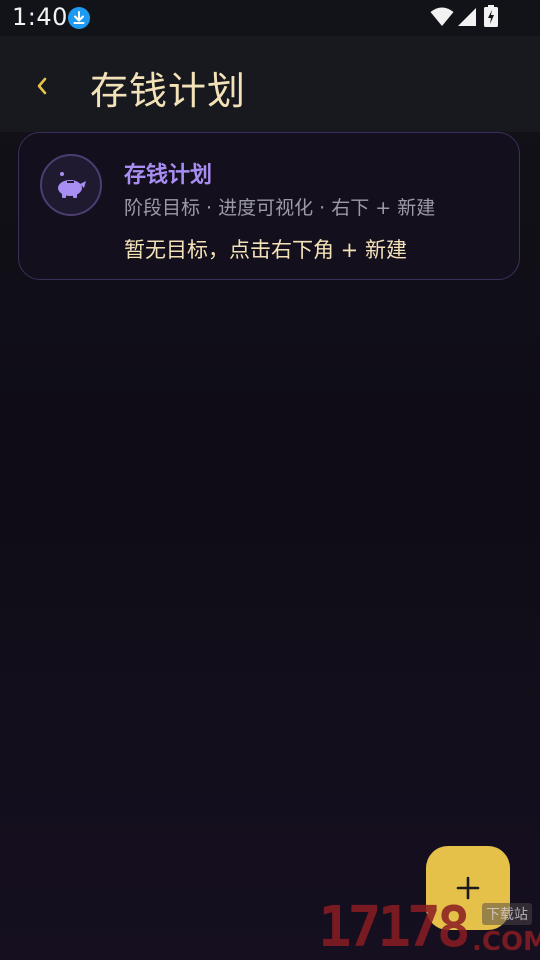 The width and height of the screenshot is (540, 960). Describe the element at coordinates (270, 84) in the screenshot. I see `app-bar: 存钱计划` at that location.